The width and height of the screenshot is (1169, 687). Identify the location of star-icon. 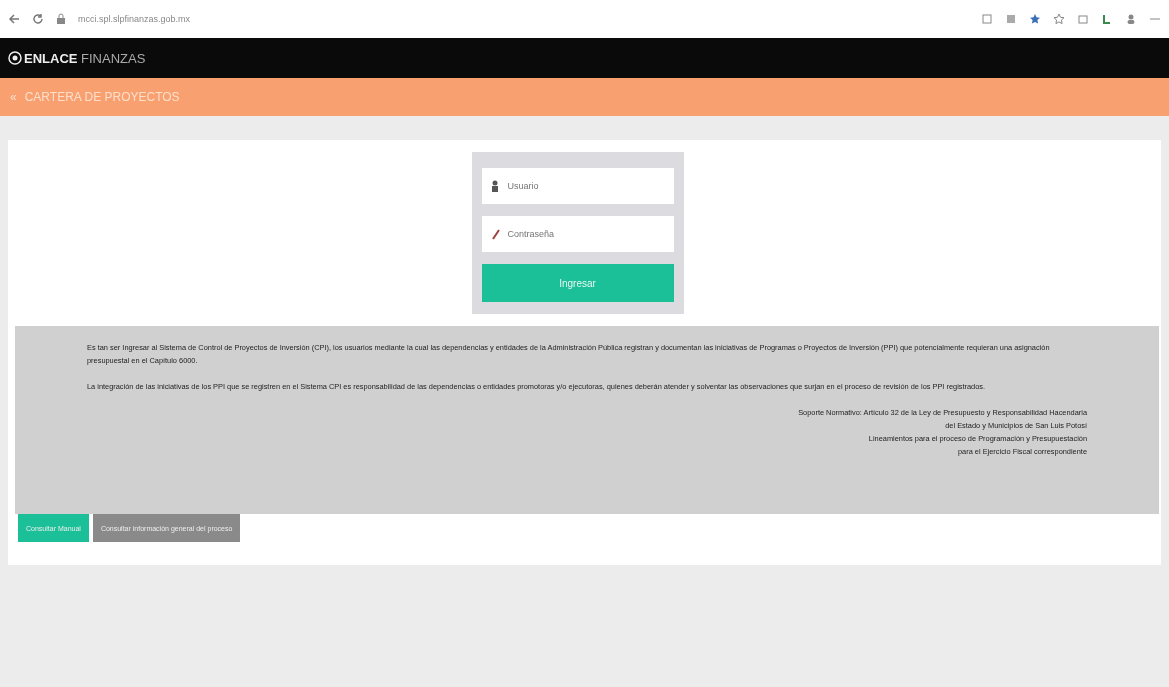
(1035, 19).